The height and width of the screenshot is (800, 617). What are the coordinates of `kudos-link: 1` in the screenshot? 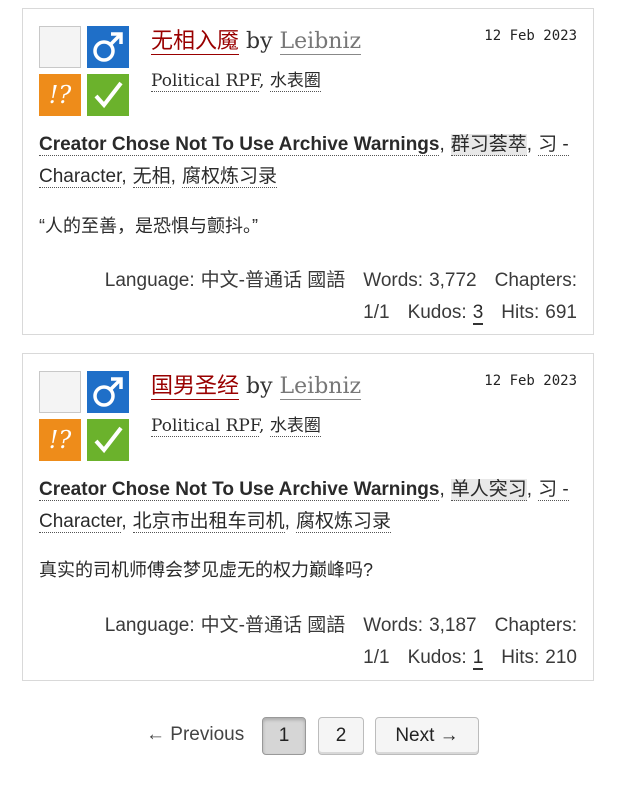 It's located at (478, 658).